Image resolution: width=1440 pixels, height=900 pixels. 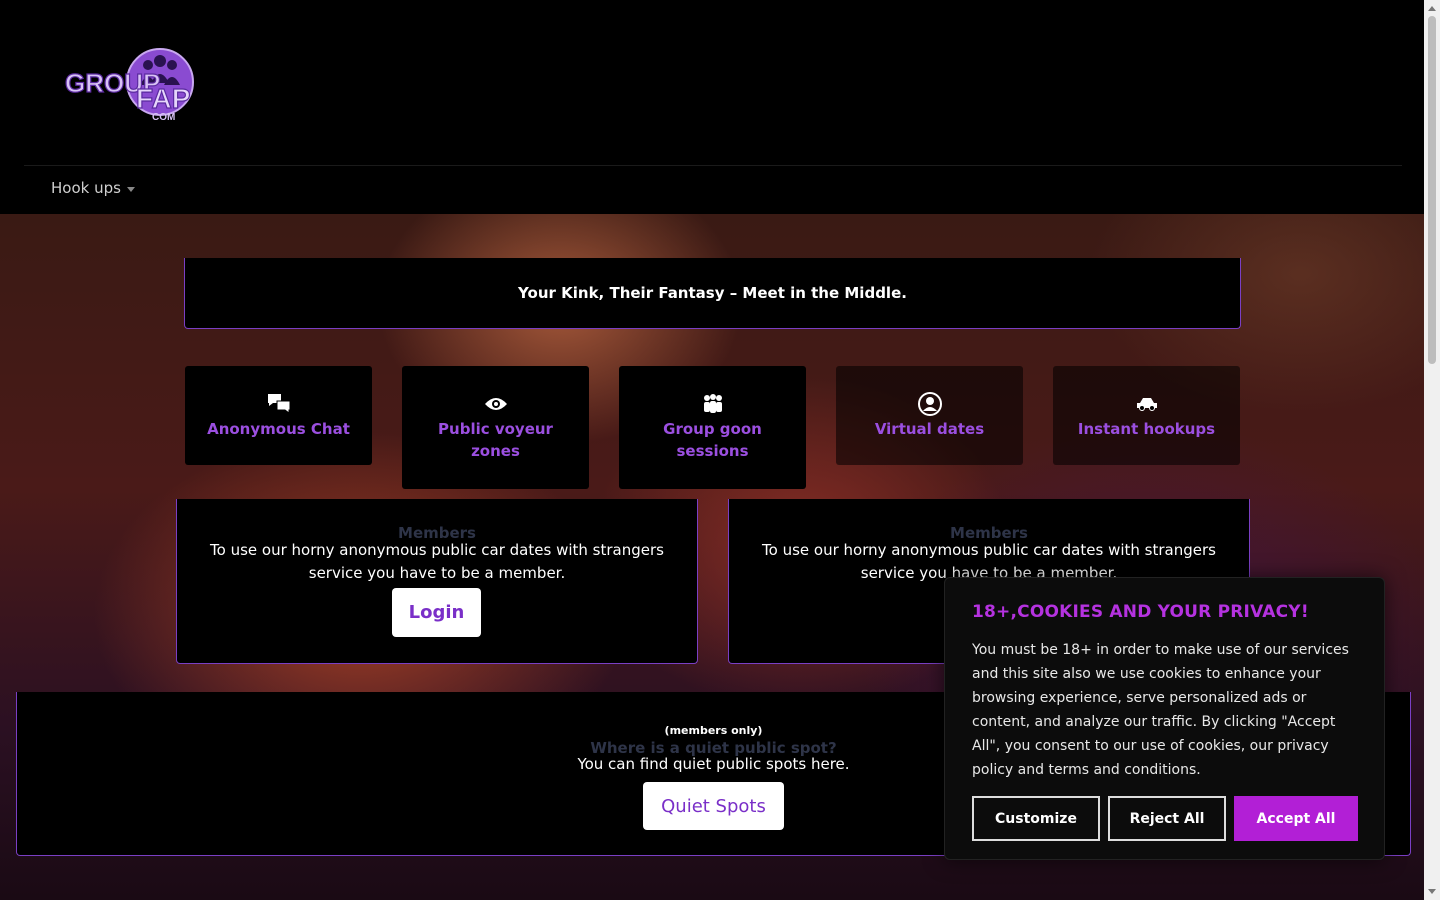 I want to click on header-divider, so click(x=713, y=165).